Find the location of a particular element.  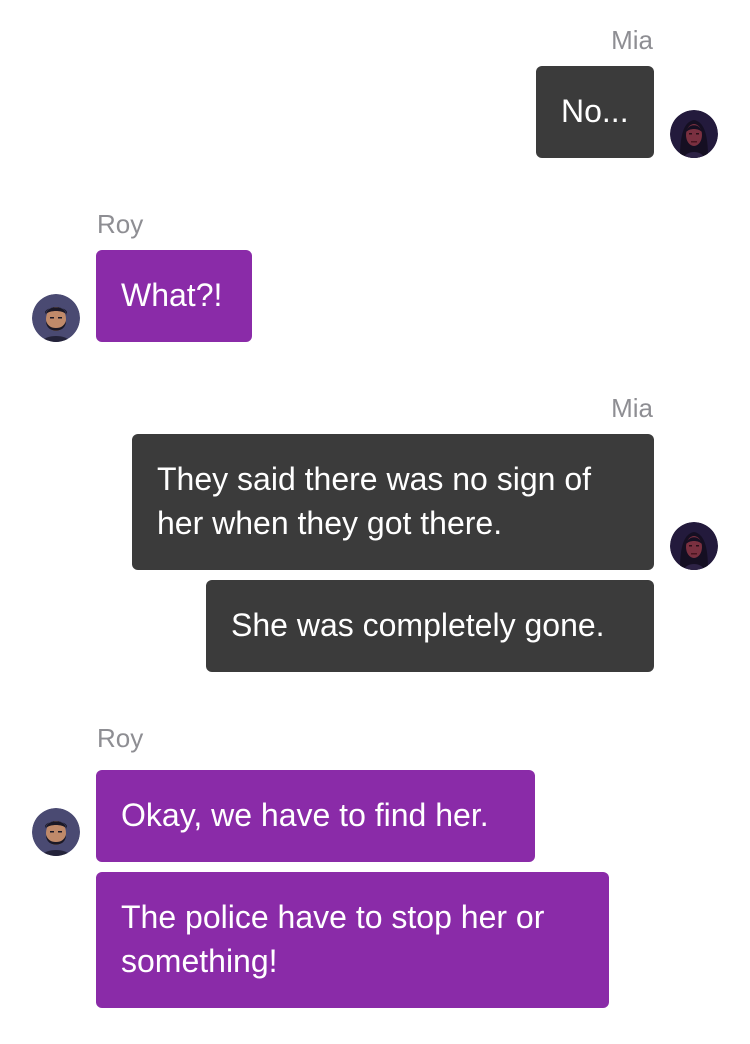

message-bubble-mia: She was completely gone. is located at coordinates (430, 626).